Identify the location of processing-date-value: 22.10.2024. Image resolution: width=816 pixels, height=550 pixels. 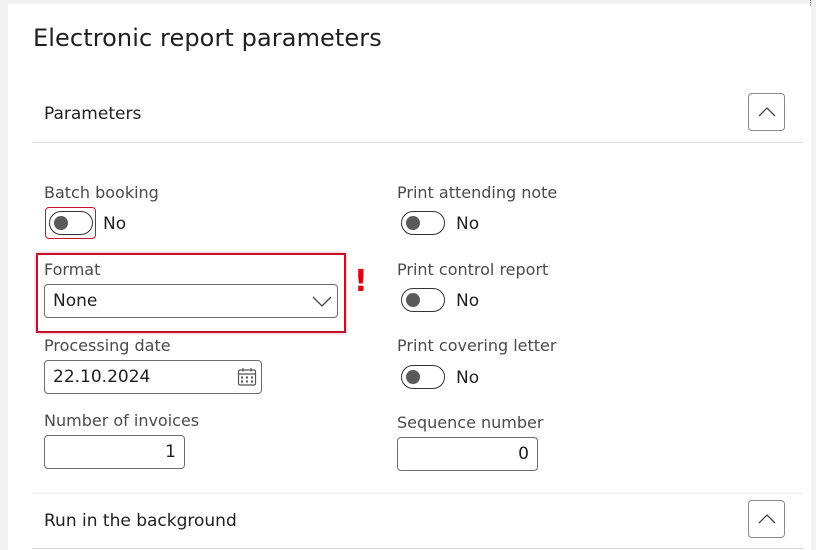
(102, 377).